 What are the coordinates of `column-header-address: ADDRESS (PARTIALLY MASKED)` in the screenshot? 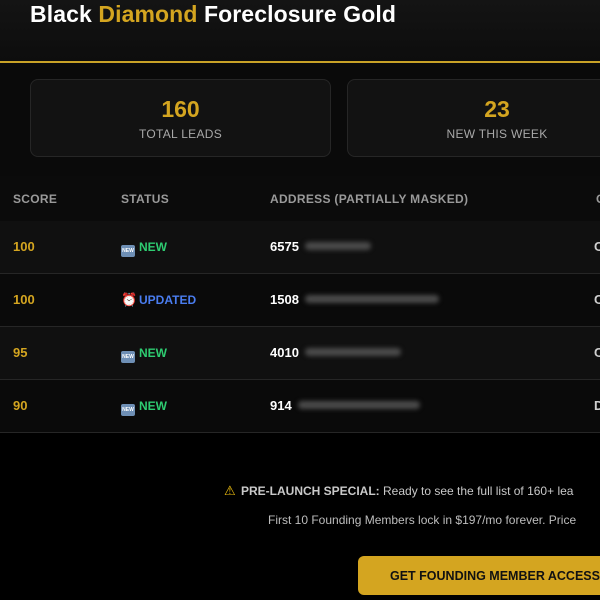 It's located at (369, 199).